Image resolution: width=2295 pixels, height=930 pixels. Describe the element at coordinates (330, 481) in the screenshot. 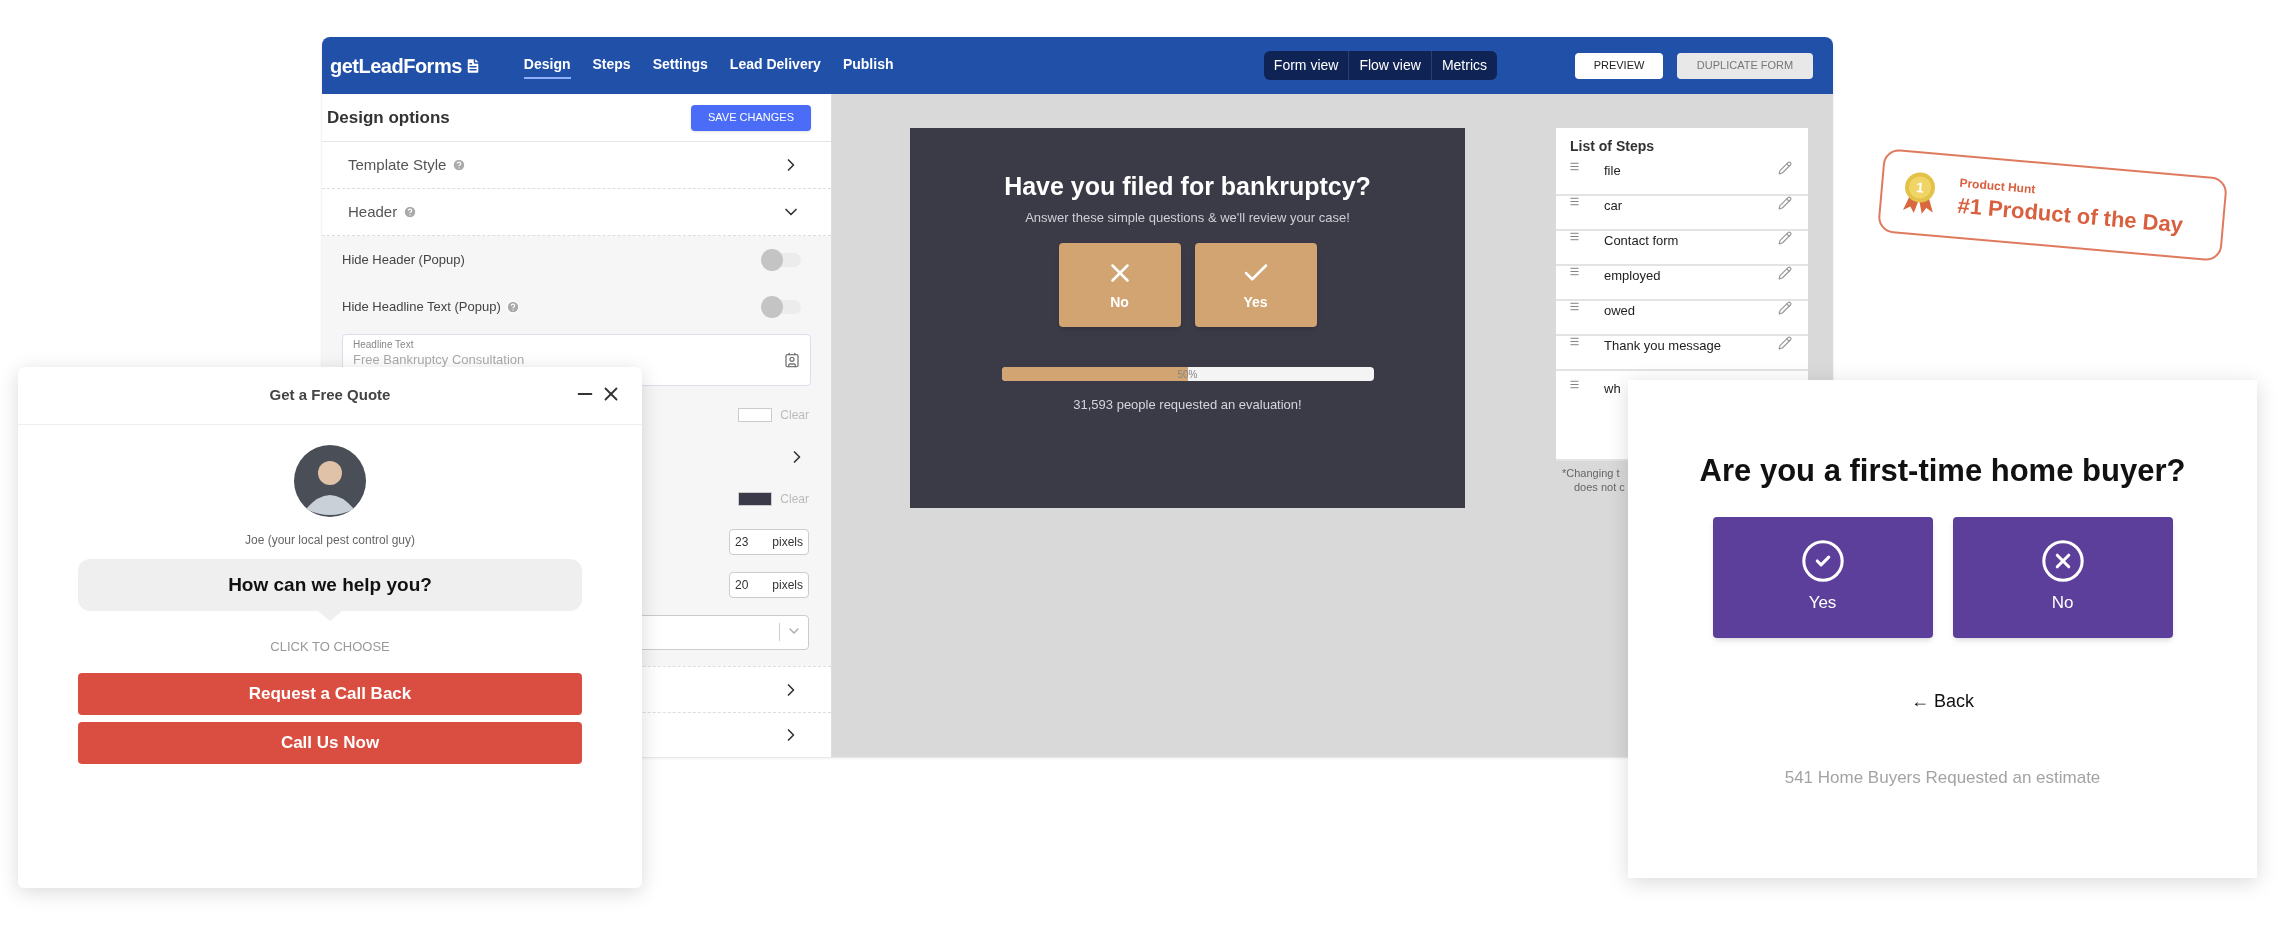

I see `avatar` at that location.